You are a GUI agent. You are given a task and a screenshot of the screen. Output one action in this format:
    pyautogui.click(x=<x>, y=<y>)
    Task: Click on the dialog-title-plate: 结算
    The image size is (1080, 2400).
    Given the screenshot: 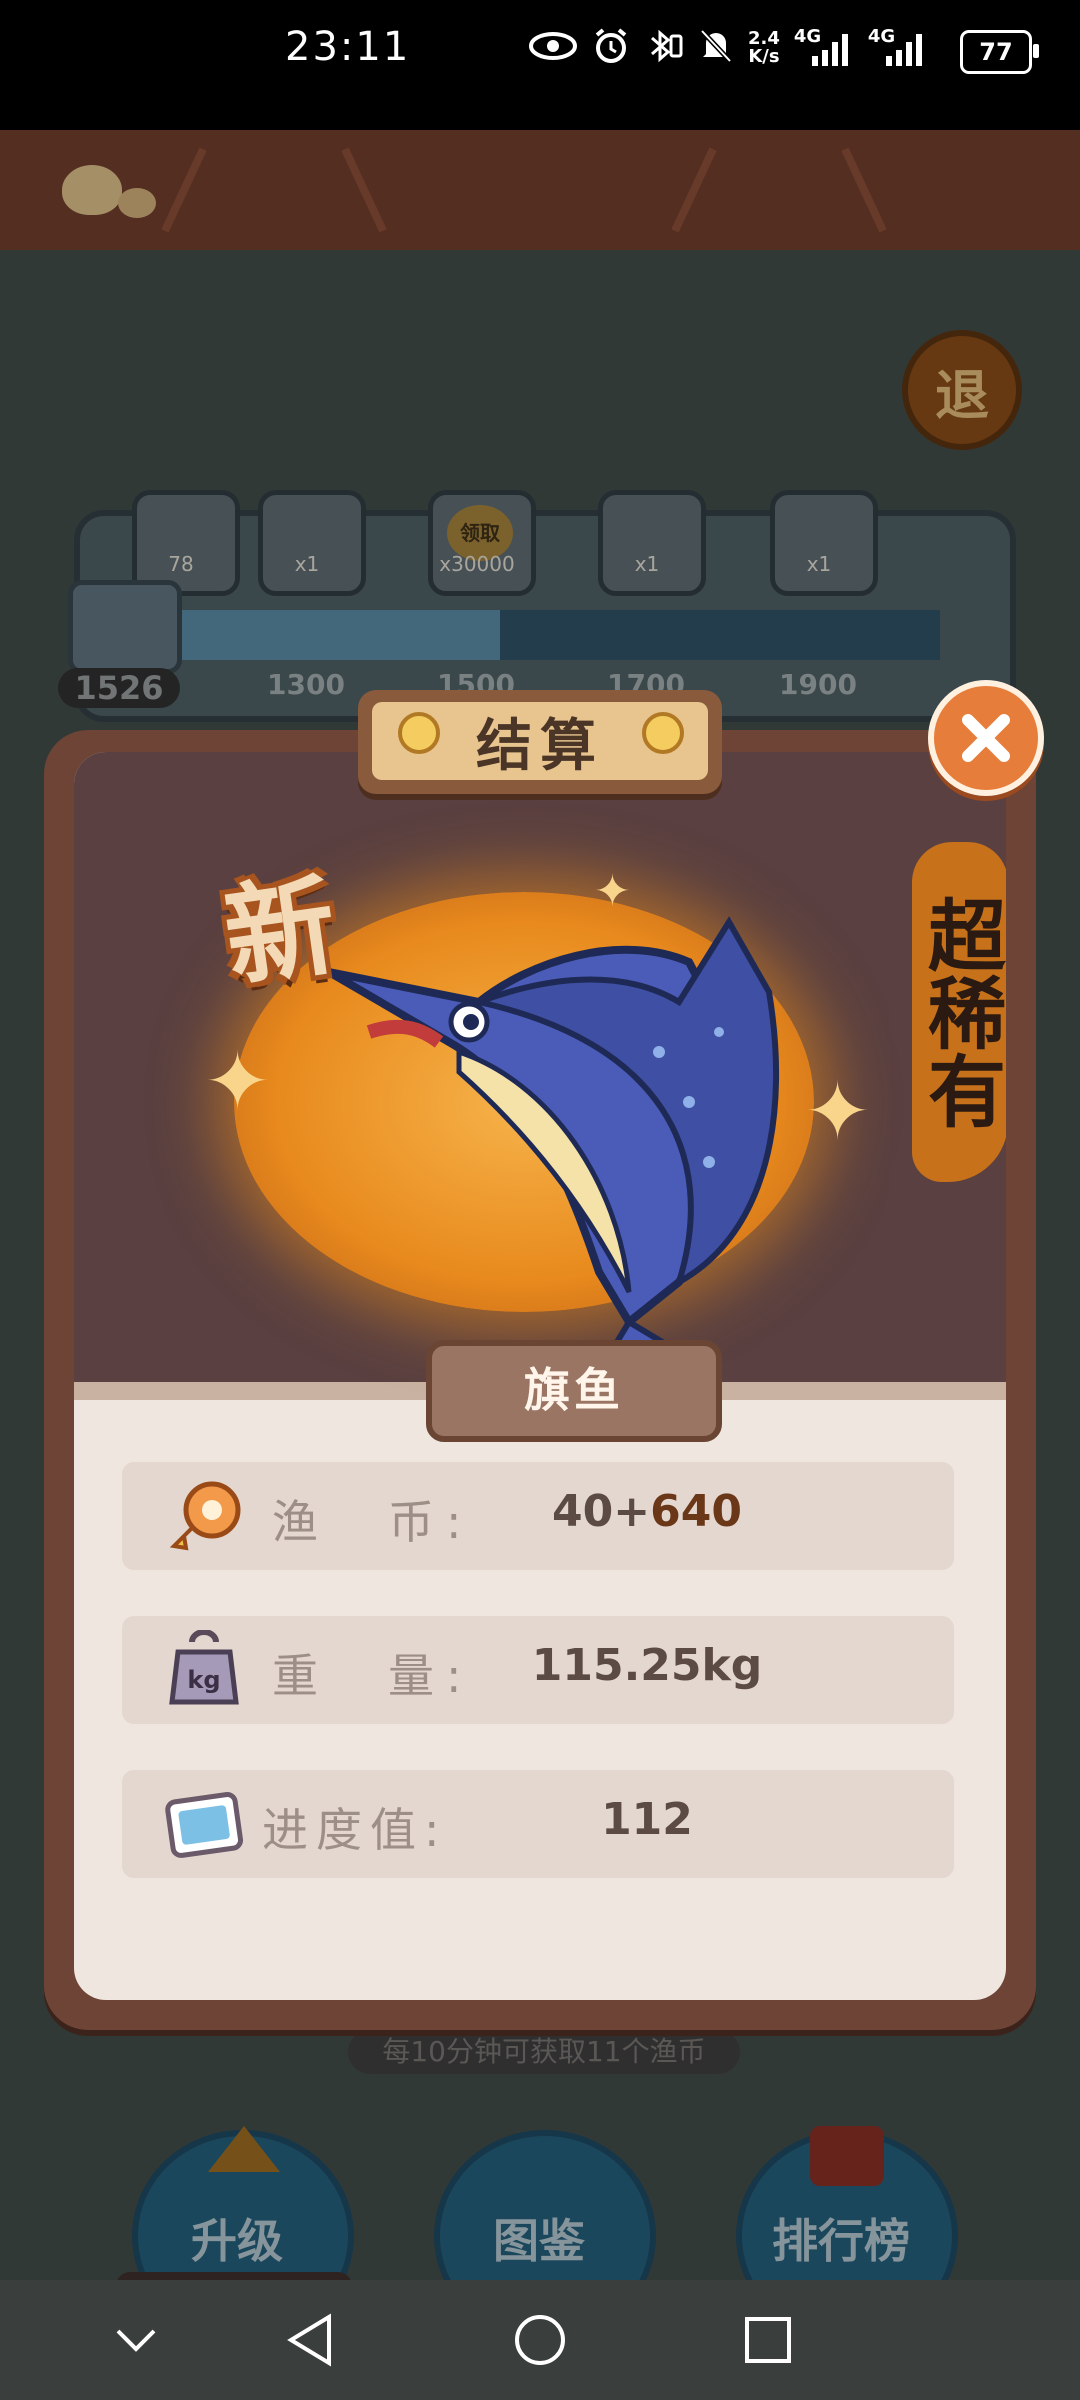 What is the action you would take?
    pyautogui.click(x=540, y=742)
    